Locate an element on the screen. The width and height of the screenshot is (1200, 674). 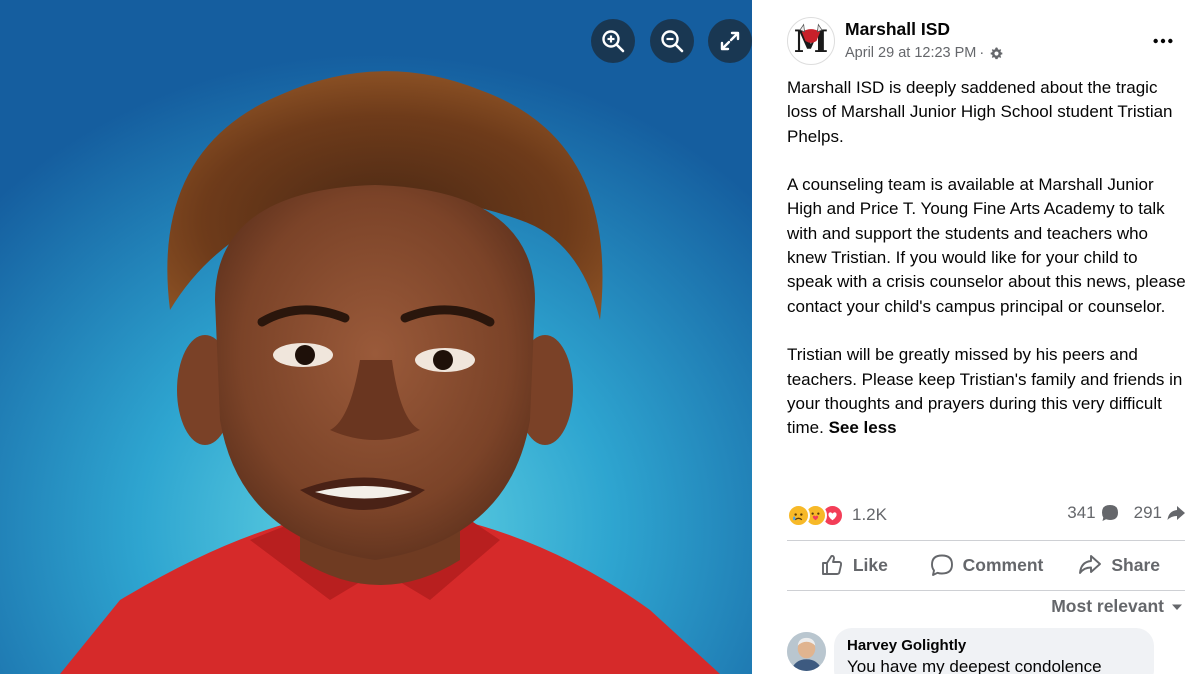
fullscreen-button is located at coordinates (730, 41).